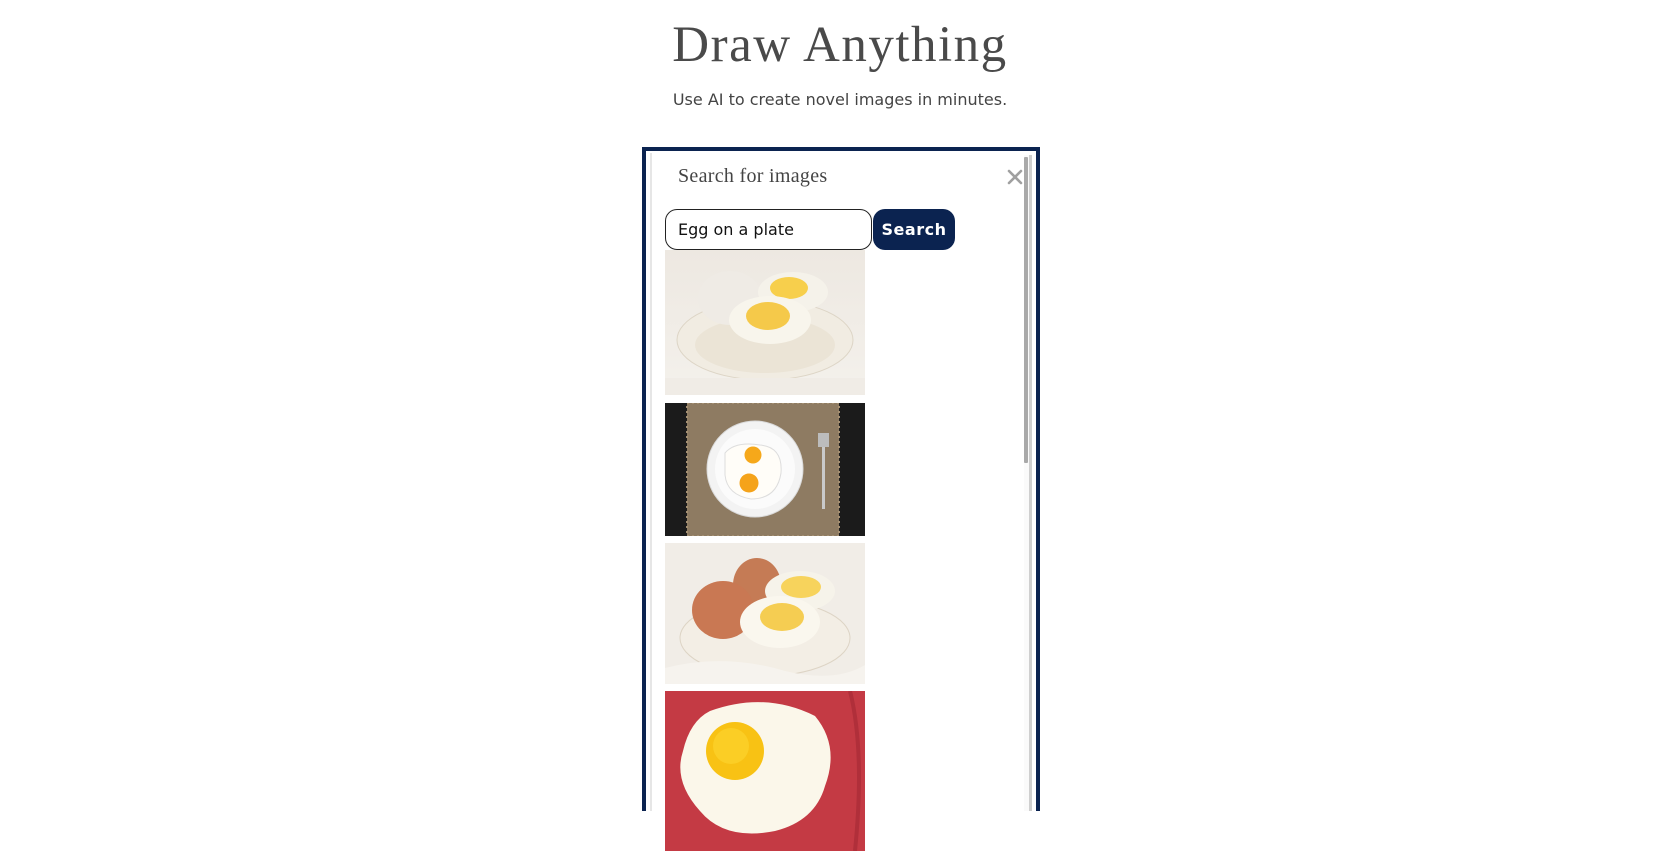 This screenshot has width=1680, height=851. Describe the element at coordinates (1028, 483) in the screenshot. I see `scrollbar` at that location.